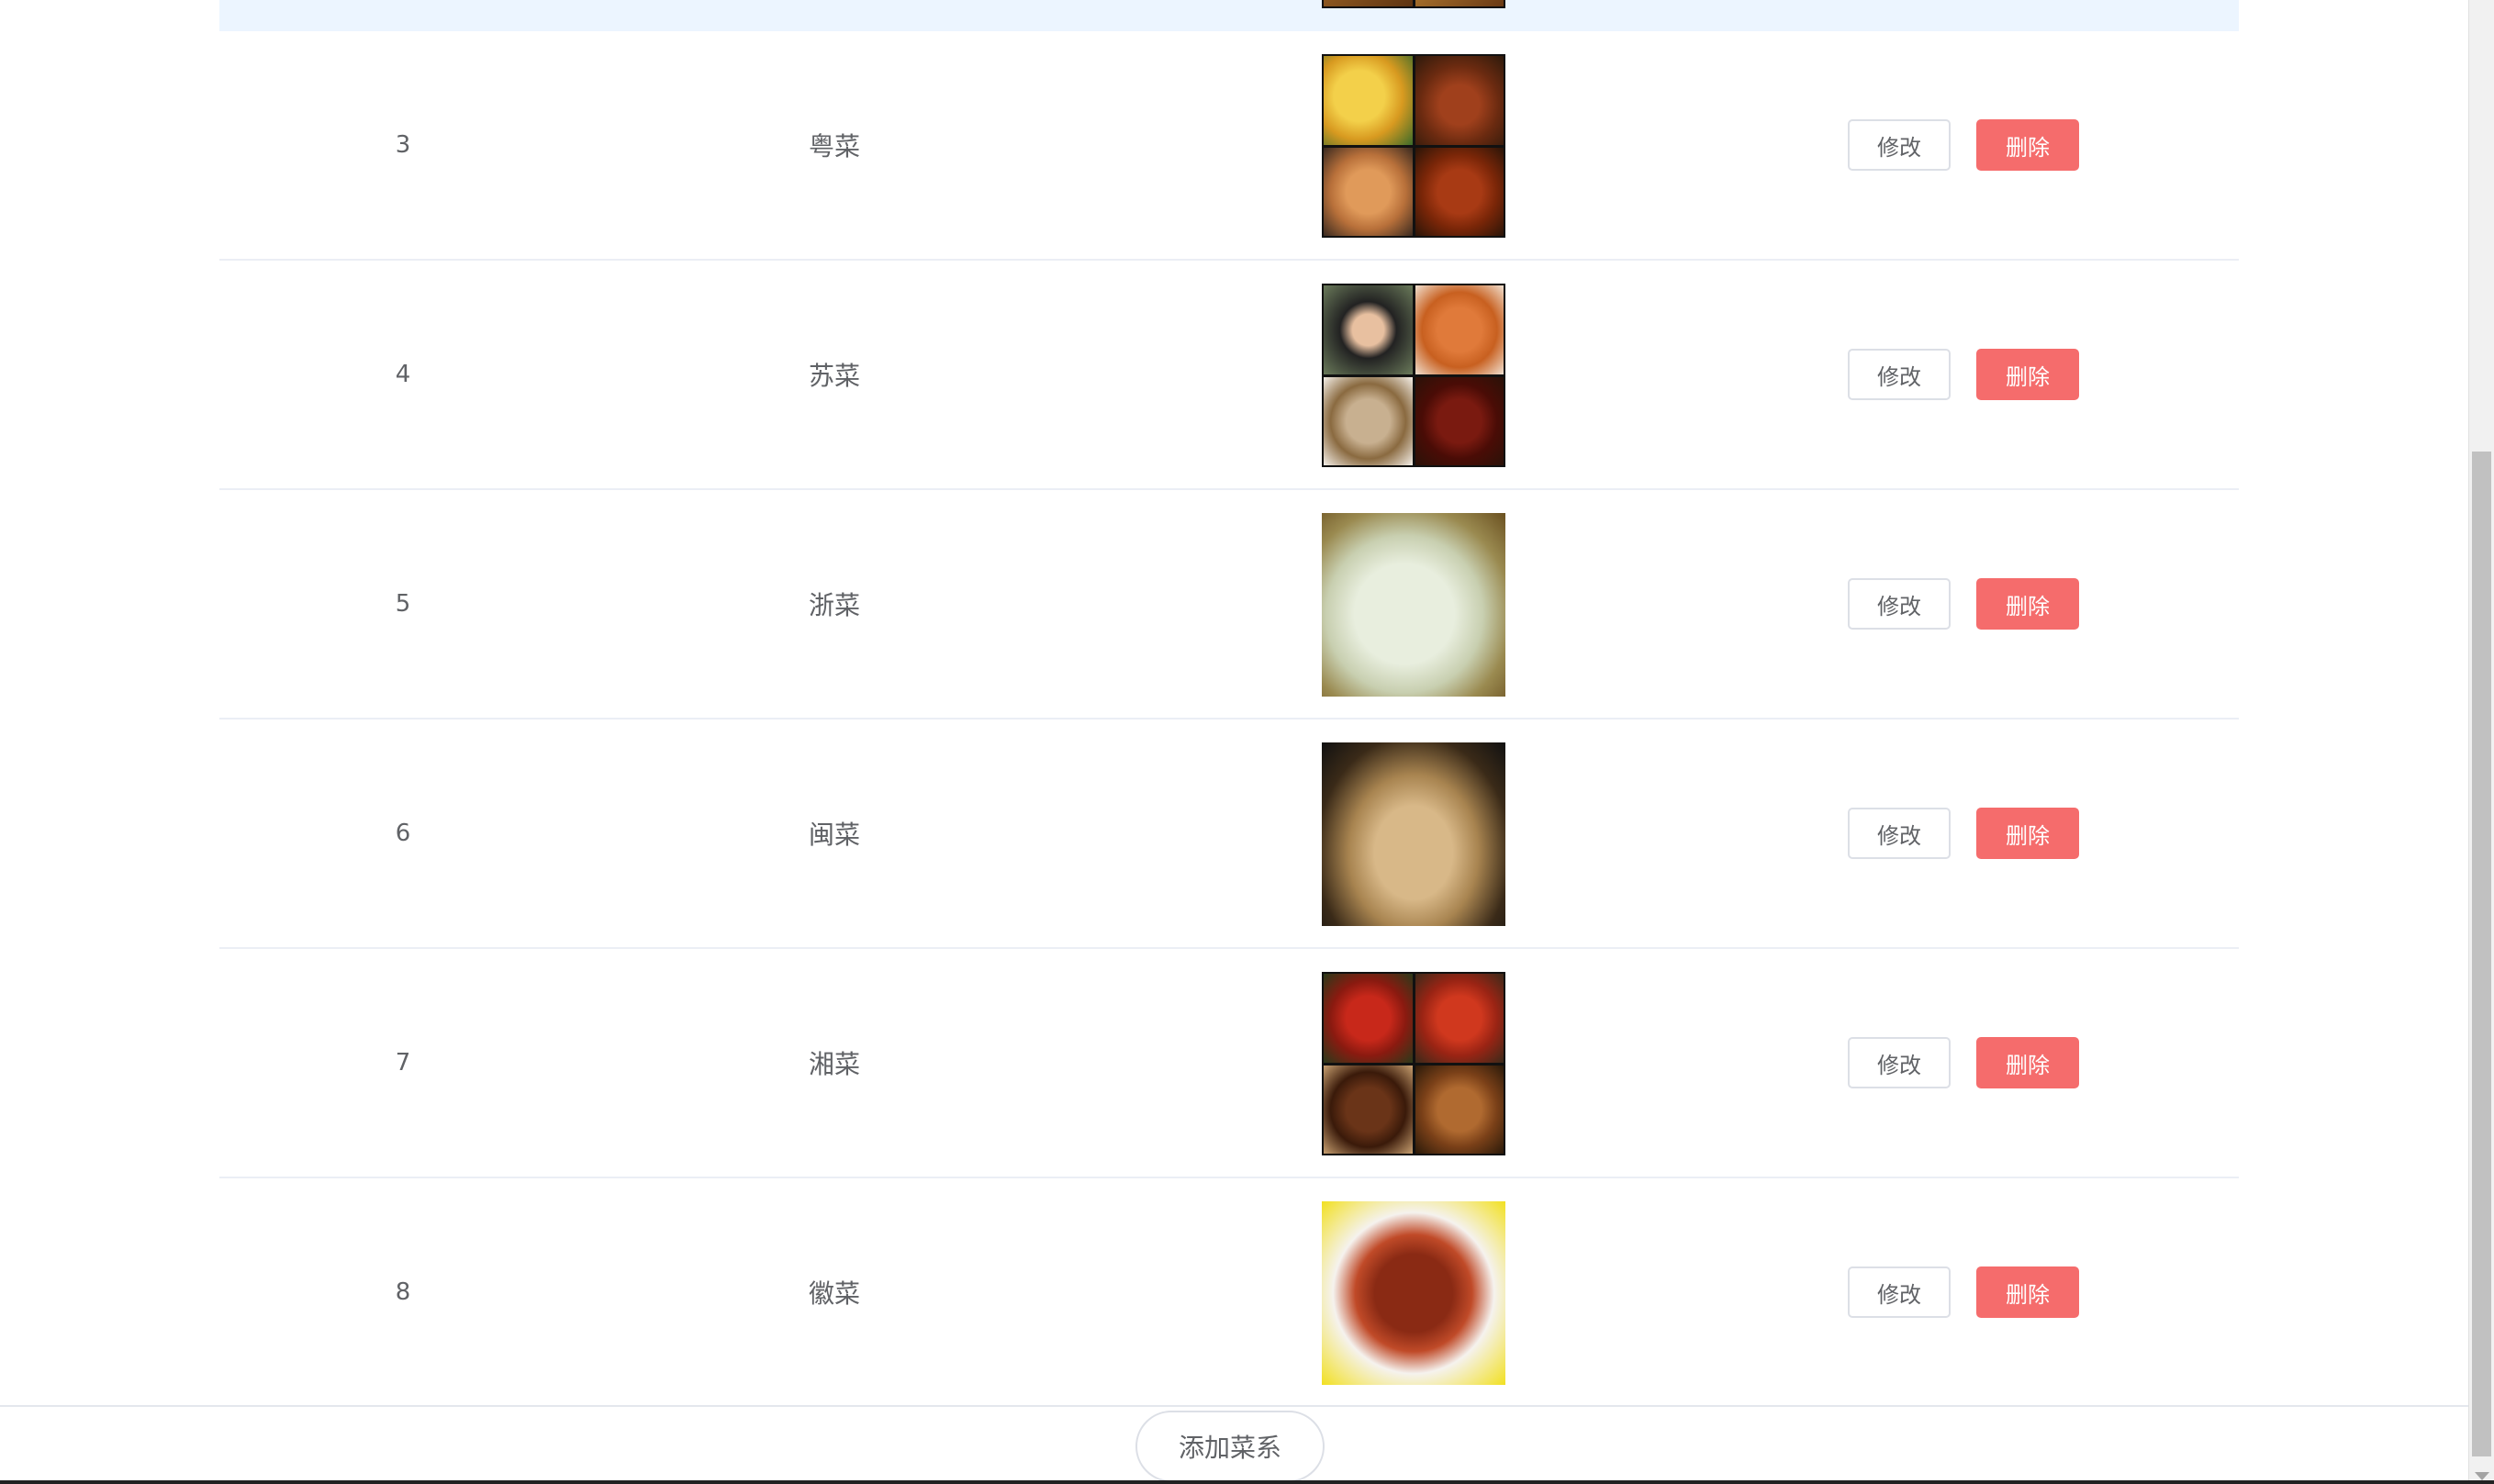  Describe the element at coordinates (403, 145) in the screenshot. I see `row-id: 3` at that location.